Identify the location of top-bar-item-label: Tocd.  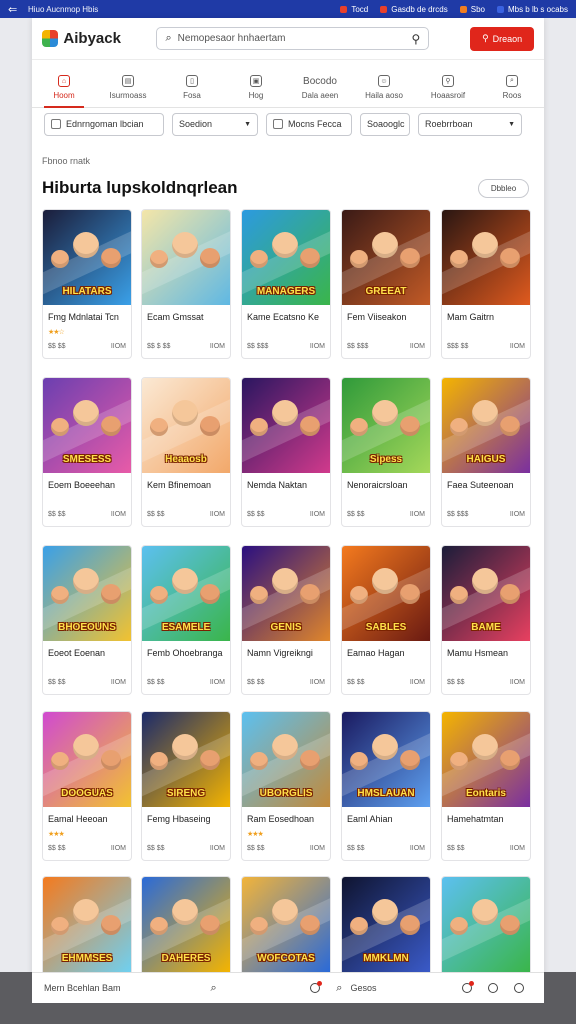
(360, 9).